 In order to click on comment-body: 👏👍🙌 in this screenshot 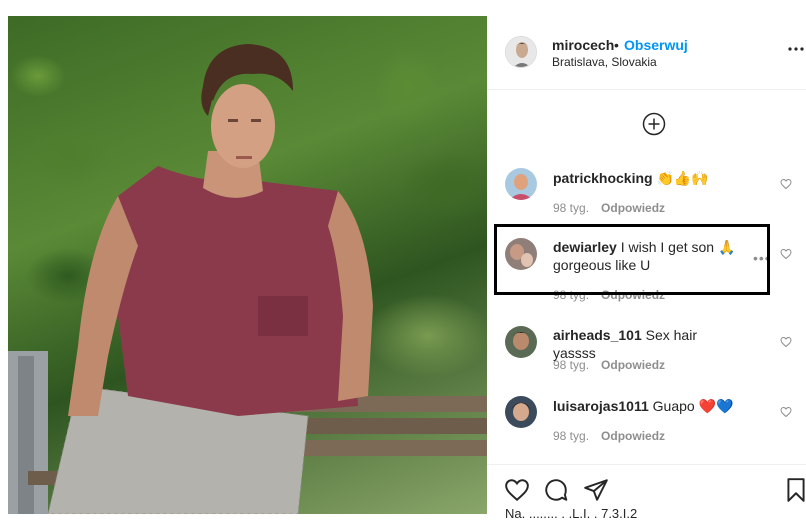, I will do `click(682, 178)`.